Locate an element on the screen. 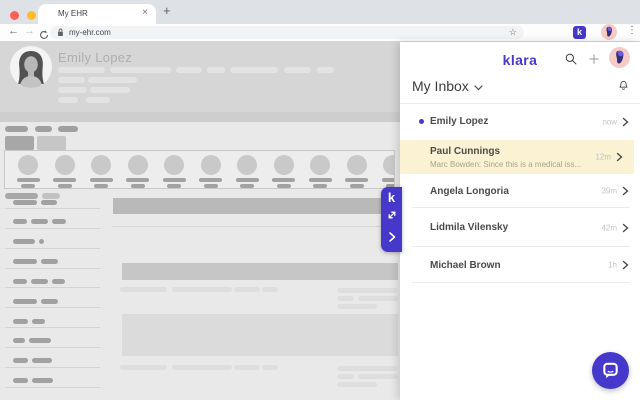 This screenshot has height=400, width=640. notifications-bell-icon is located at coordinates (623, 87).